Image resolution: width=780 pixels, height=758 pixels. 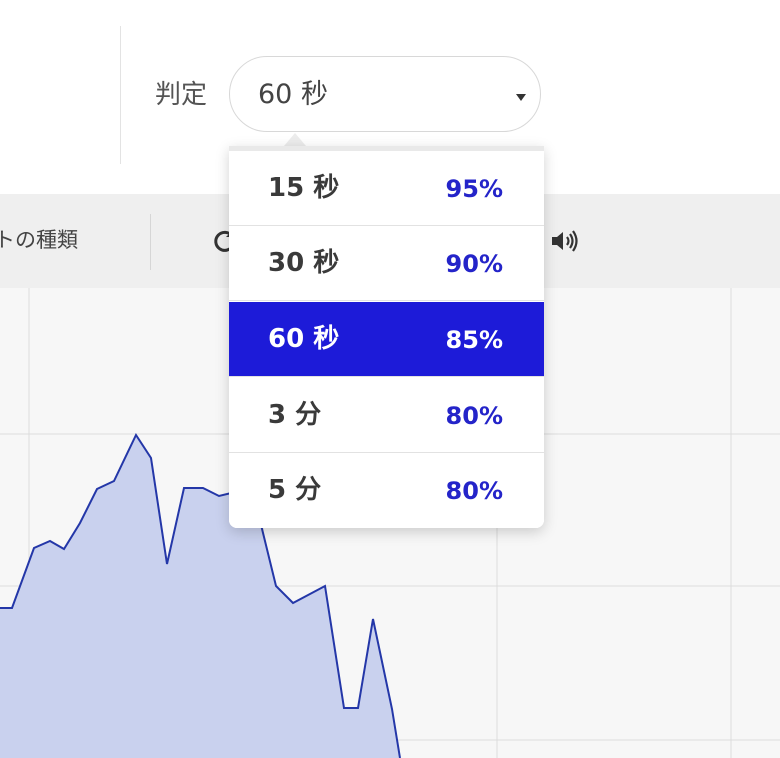 I want to click on expiry-select-value: 60 秒, so click(x=293, y=94).